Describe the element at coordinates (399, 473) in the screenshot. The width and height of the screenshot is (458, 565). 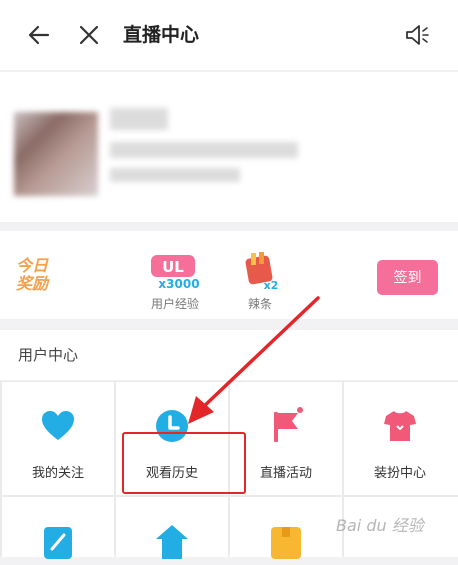
I see `grid-item-label: 装扮中心` at that location.